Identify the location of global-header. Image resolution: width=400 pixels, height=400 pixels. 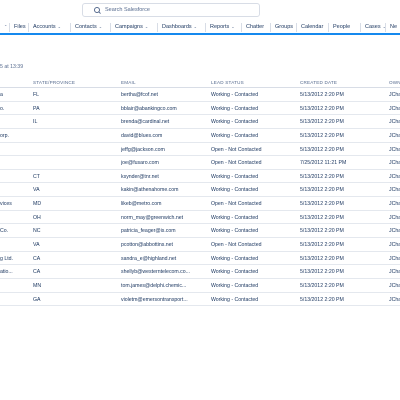
(200, 10).